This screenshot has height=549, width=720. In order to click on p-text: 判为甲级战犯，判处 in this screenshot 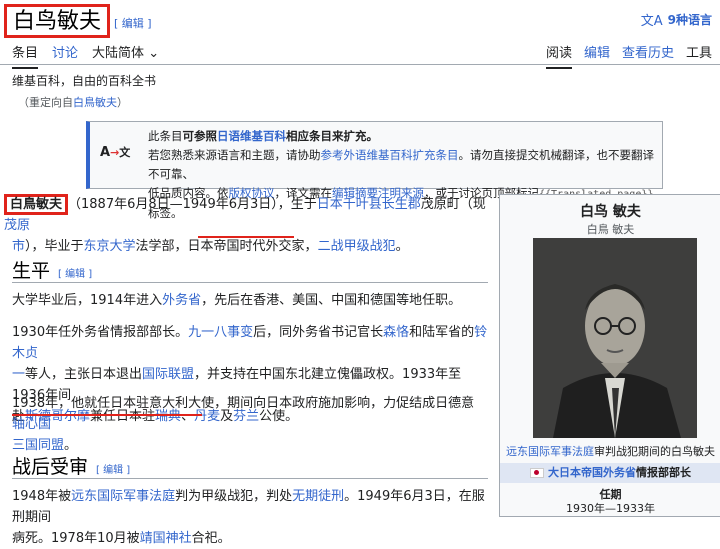, I will do `click(234, 496)`.